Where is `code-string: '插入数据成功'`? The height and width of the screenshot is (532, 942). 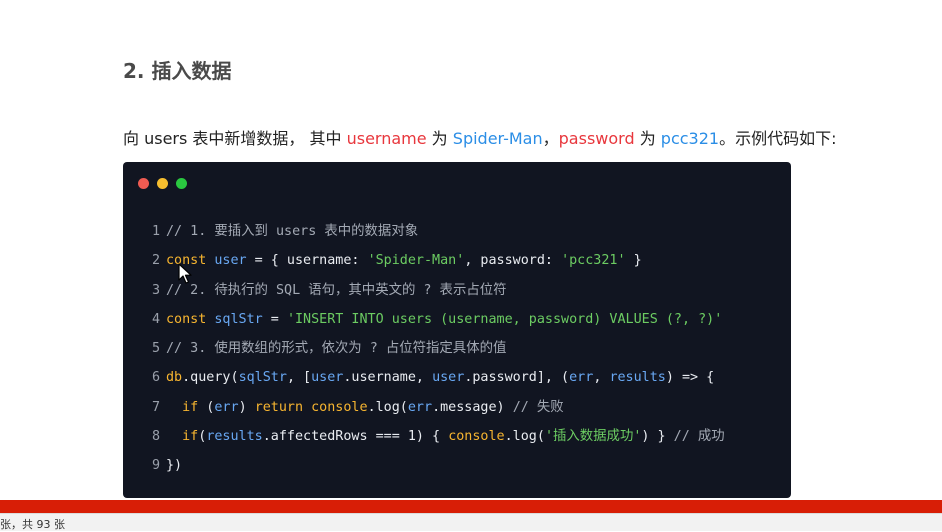 code-string: '插入数据成功' is located at coordinates (593, 437).